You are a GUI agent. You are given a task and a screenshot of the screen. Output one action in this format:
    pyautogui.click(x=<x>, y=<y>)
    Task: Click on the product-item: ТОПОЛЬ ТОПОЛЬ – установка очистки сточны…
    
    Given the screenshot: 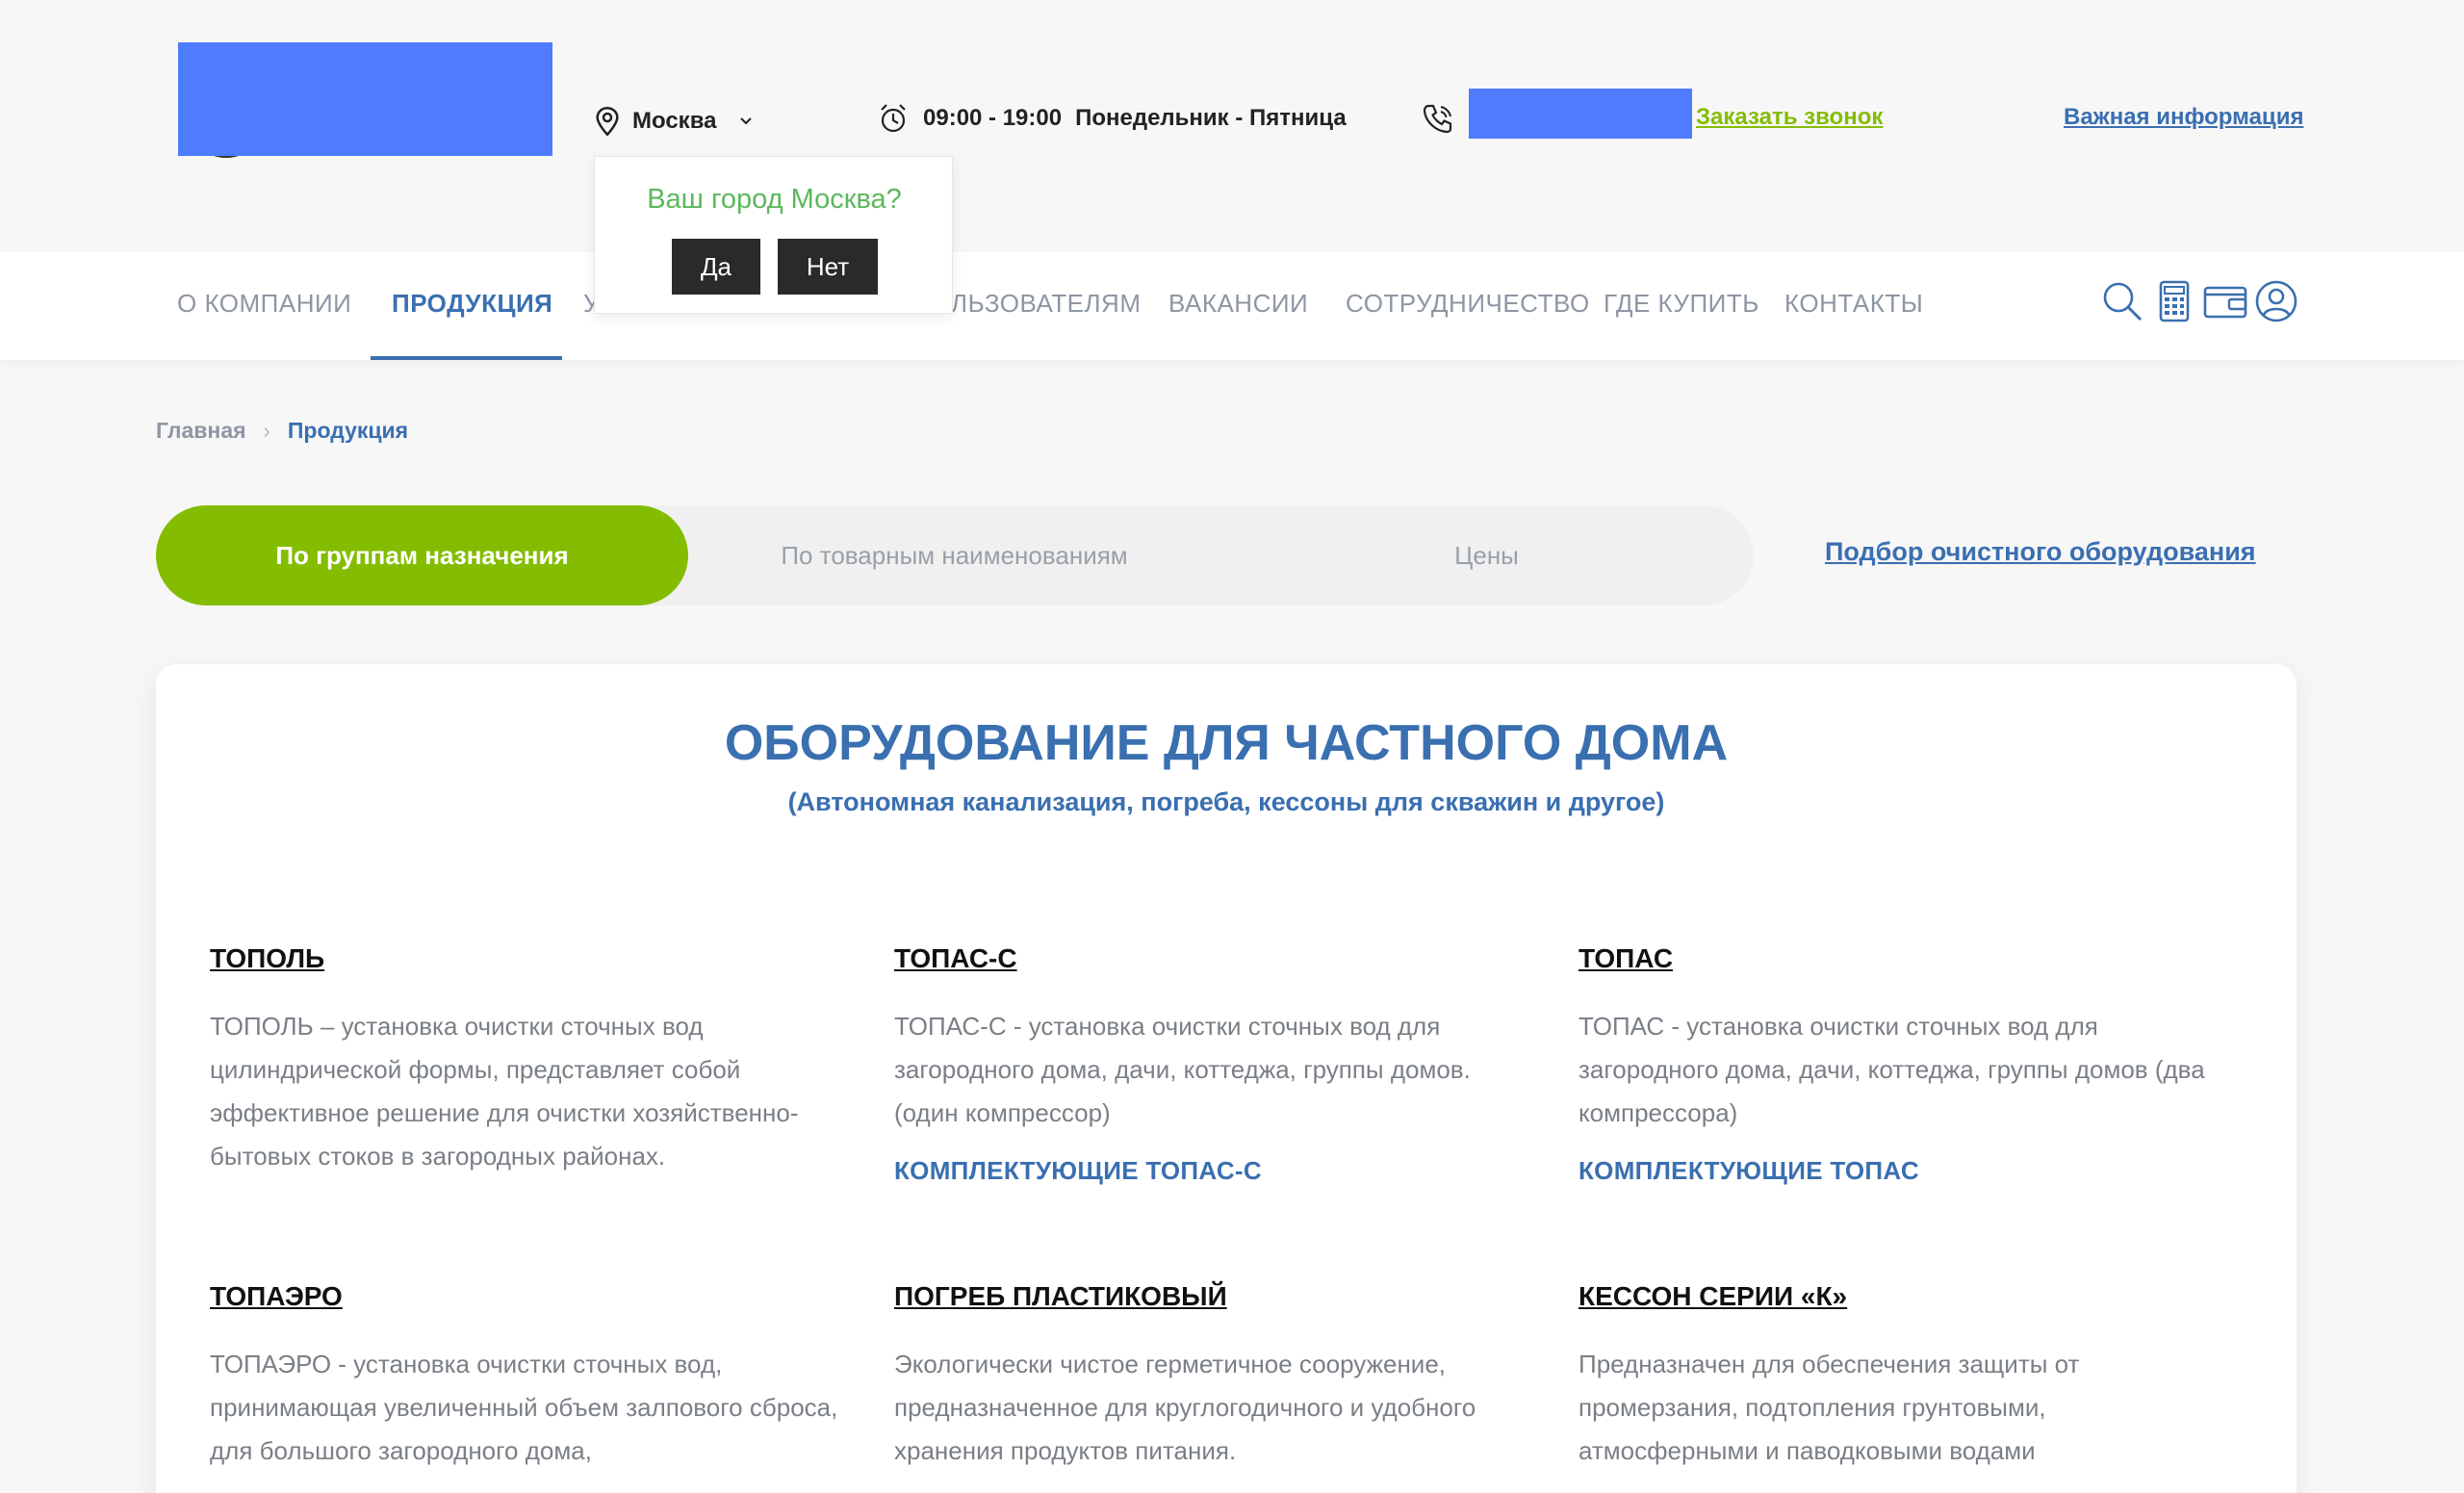 What is the action you would take?
    pyautogui.click(x=532, y=1061)
    